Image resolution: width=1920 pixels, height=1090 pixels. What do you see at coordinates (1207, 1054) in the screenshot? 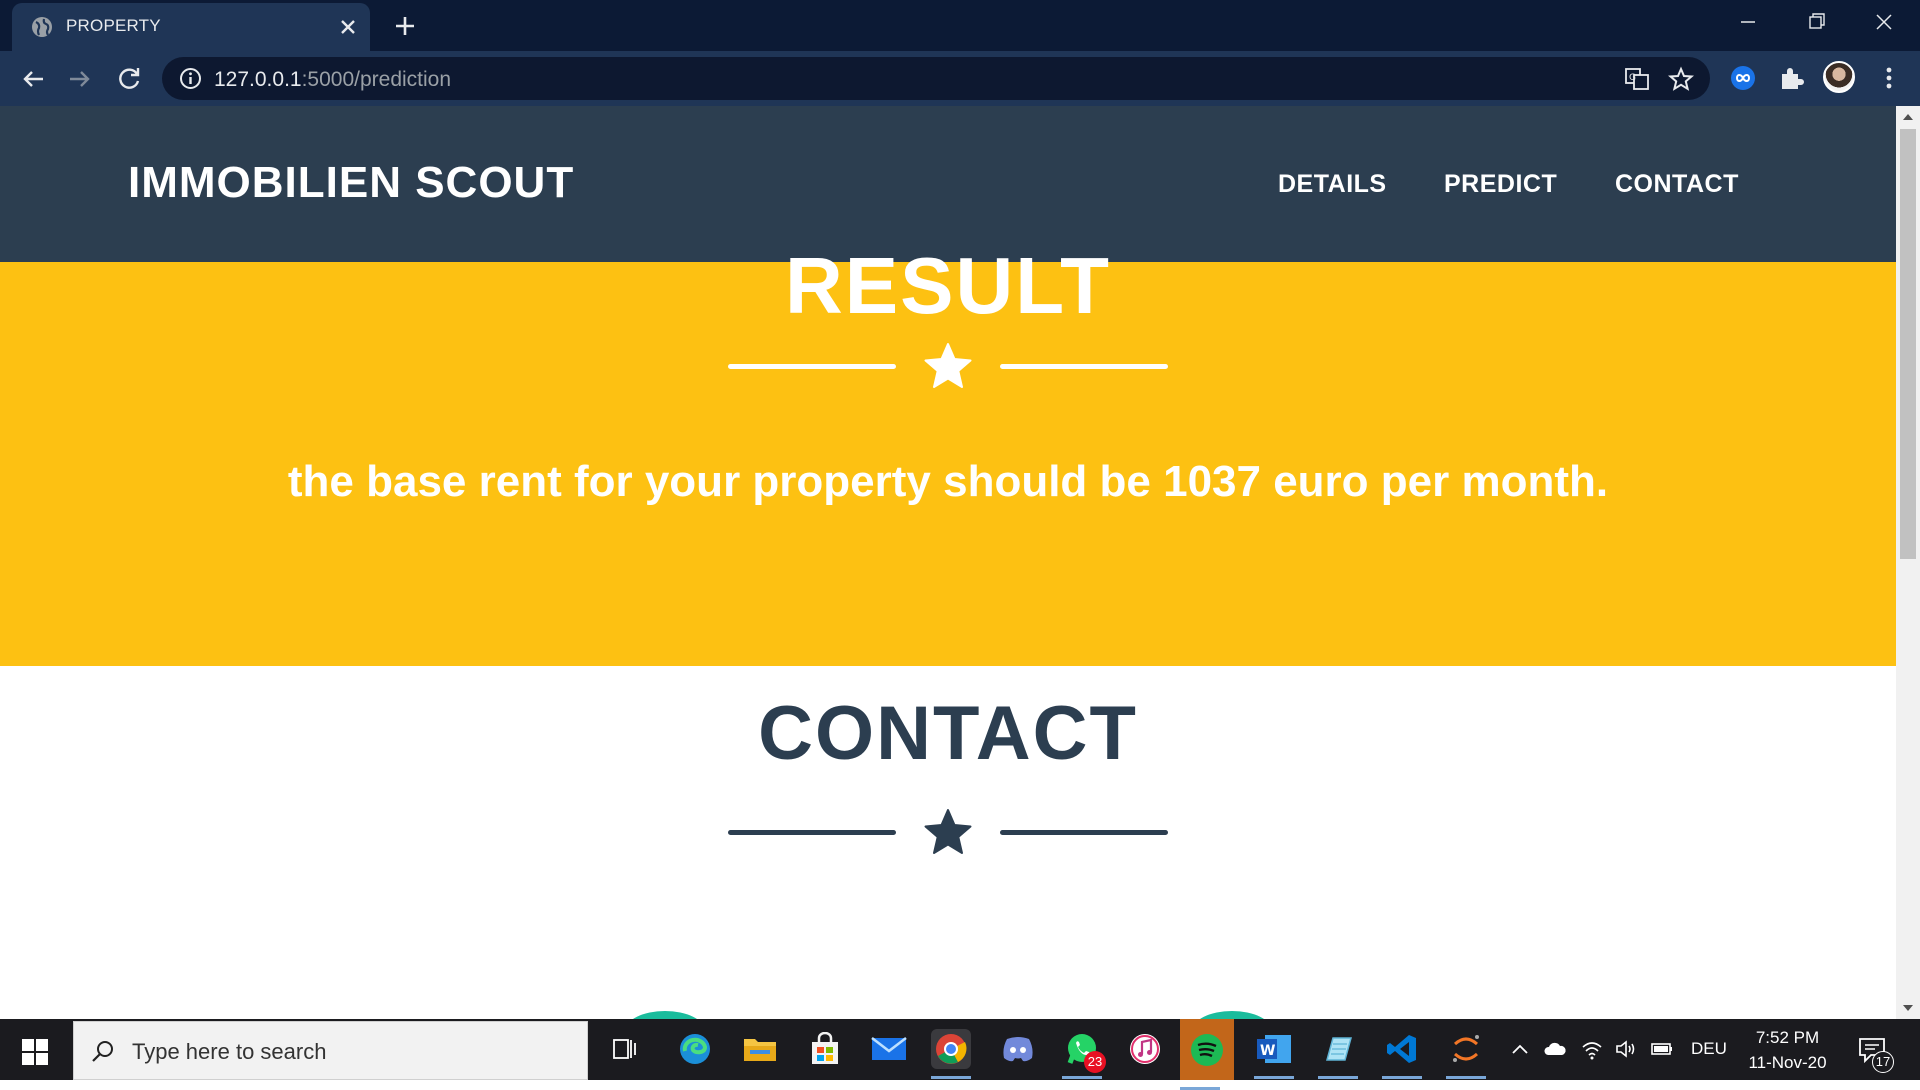
I see `spotify-icon` at bounding box center [1207, 1054].